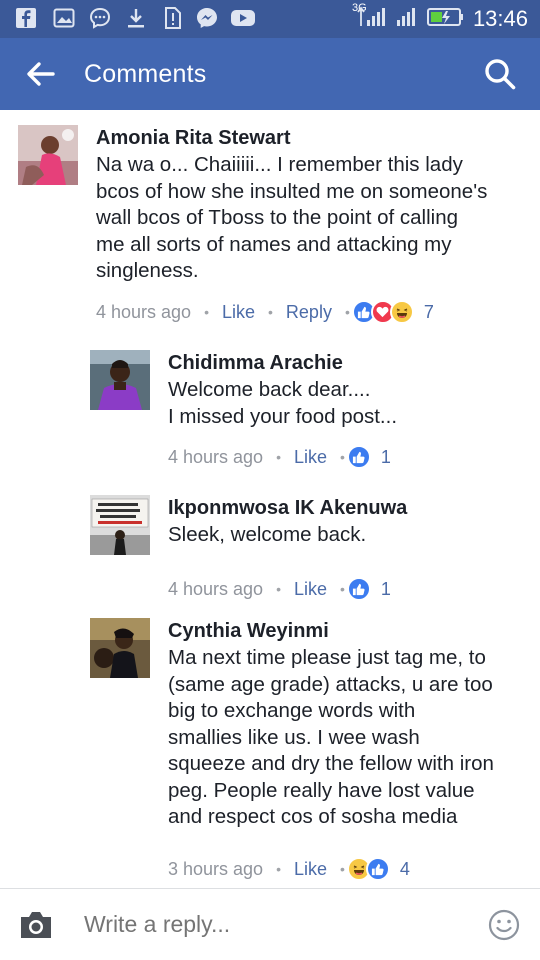 Image resolution: width=540 pixels, height=960 pixels. Describe the element at coordinates (401, 312) in the screenshot. I see `haha-reaction-icon` at that location.